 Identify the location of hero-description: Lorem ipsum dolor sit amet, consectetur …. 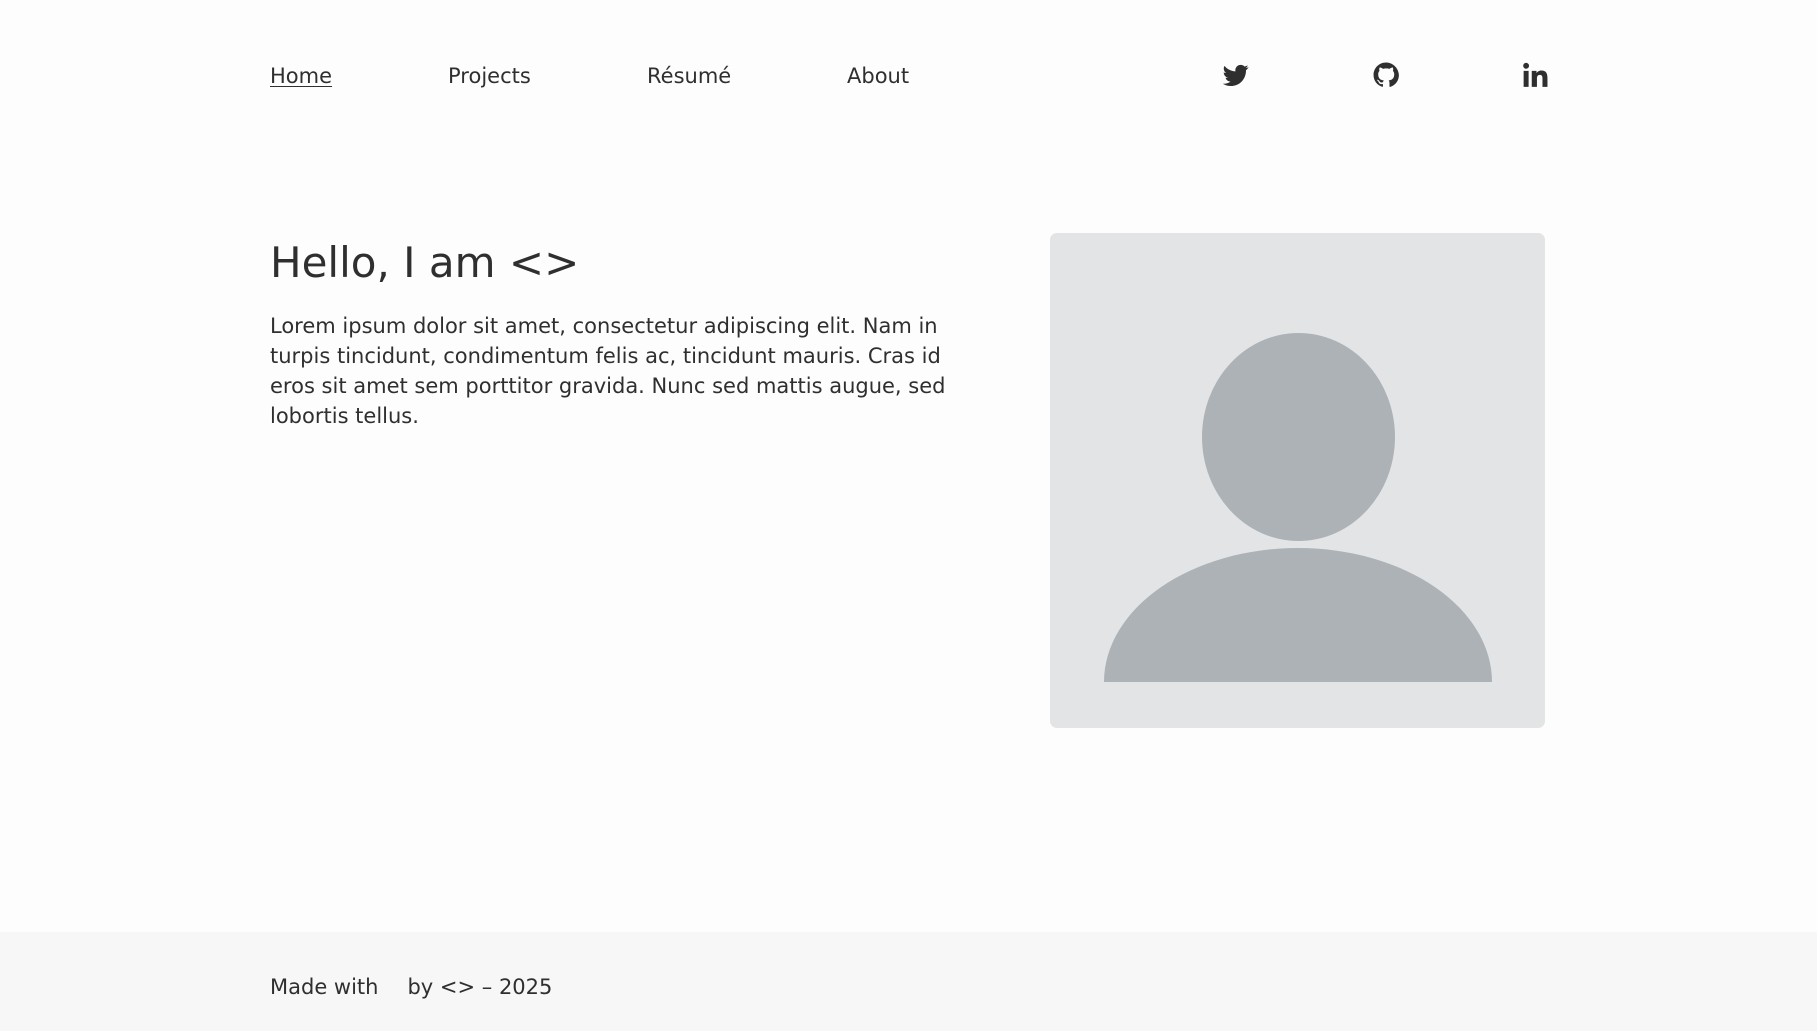
(608, 371).